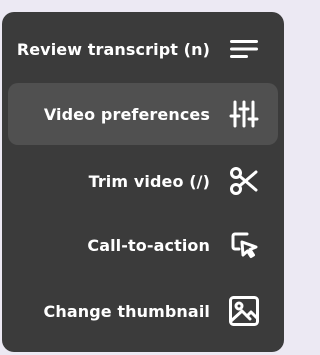 Image resolution: width=320 pixels, height=355 pixels. I want to click on menu-item-label: Review transcript (n), so click(113, 49).